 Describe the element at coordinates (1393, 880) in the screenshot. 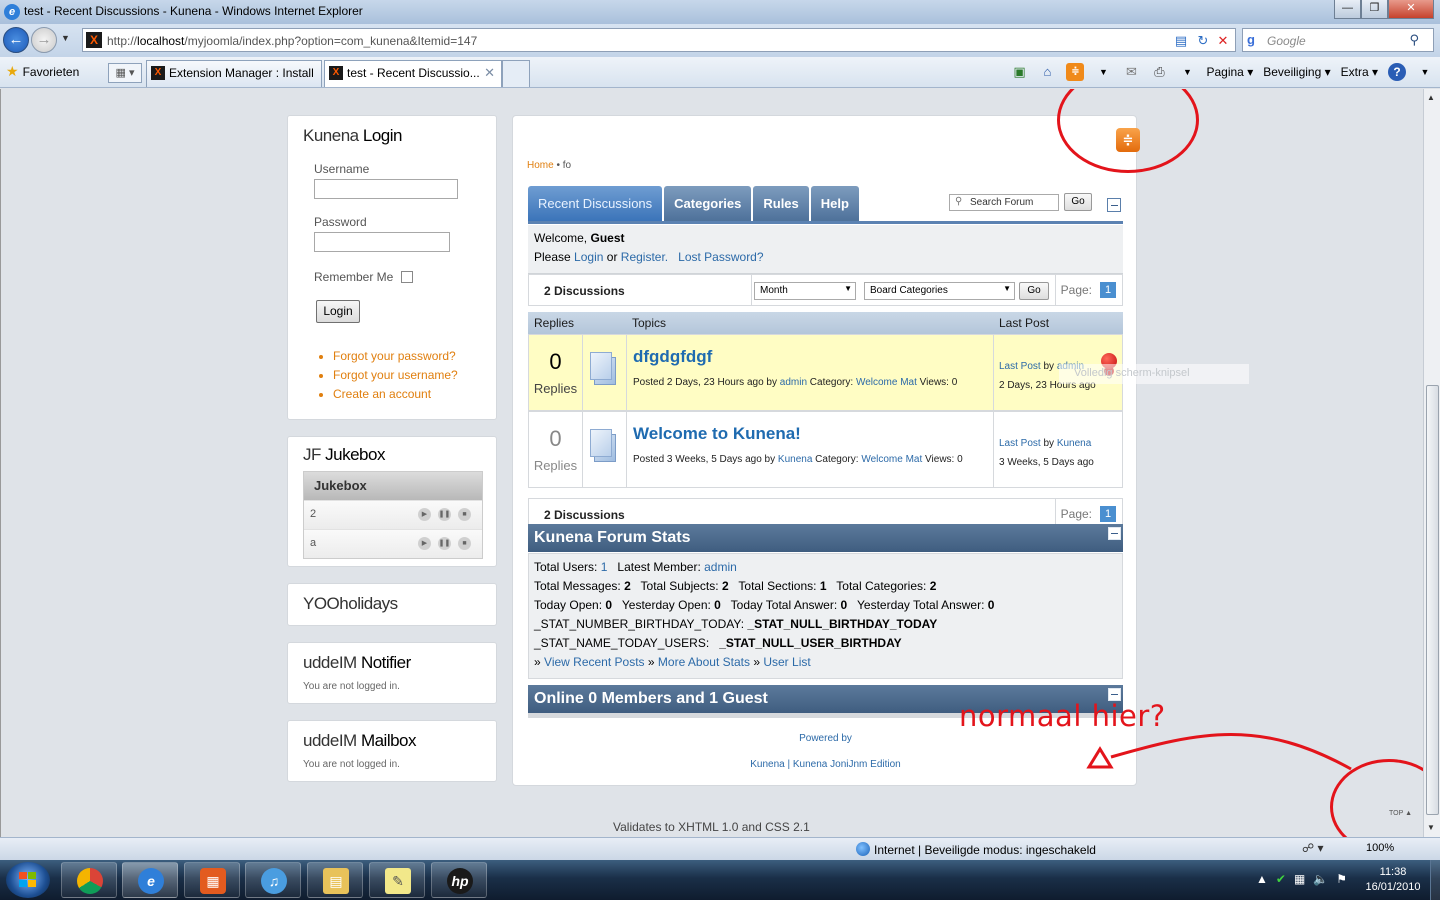

I see `taskbar-clock: 11:38 16/01/2010` at that location.